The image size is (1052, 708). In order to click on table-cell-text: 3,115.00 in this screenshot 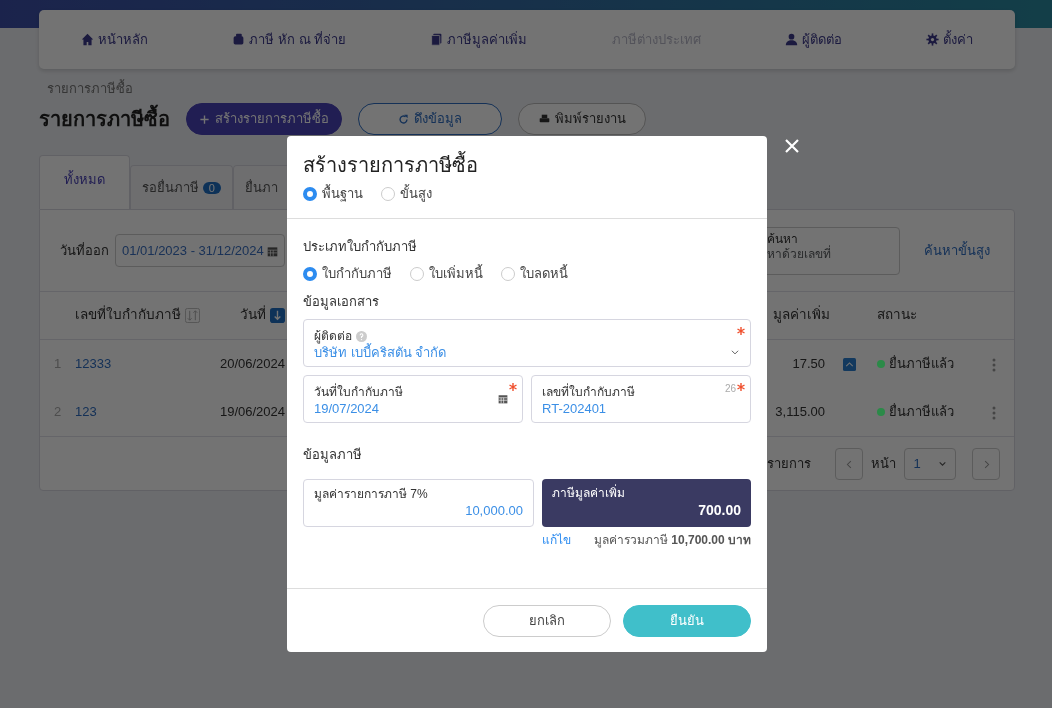, I will do `click(799, 412)`.